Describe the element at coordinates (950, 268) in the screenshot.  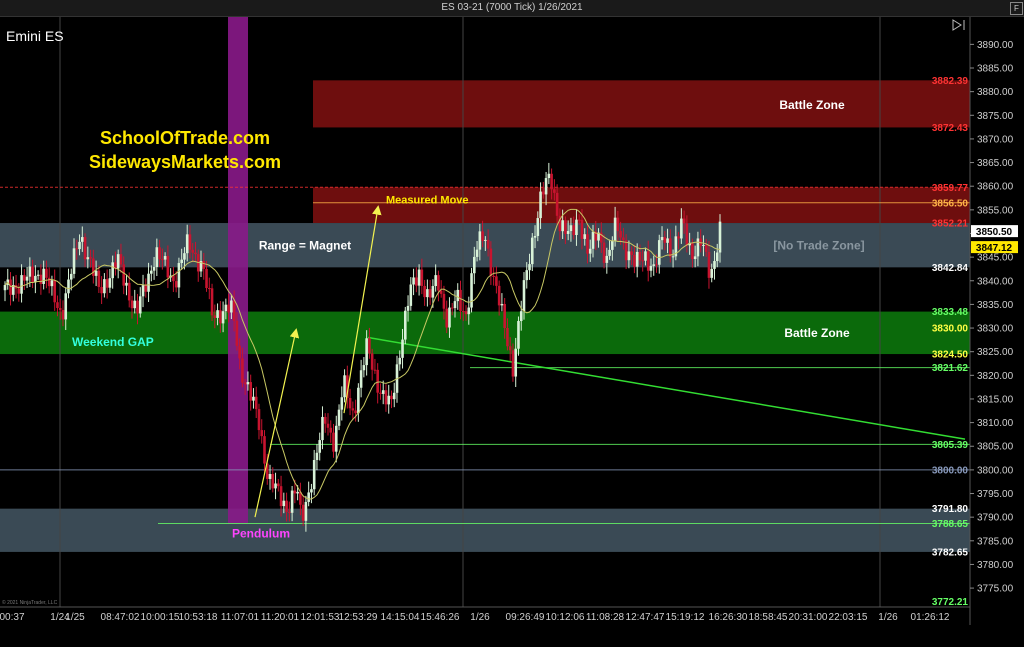
I see `level-label: 3842.84` at that location.